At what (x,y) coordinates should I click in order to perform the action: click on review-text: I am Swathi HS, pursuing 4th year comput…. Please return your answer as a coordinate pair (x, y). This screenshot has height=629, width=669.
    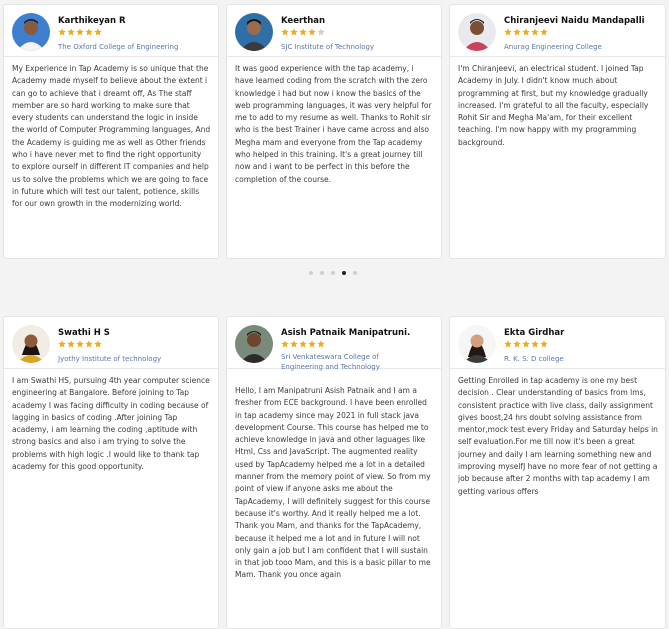
    Looking at the image, I should click on (111, 424).